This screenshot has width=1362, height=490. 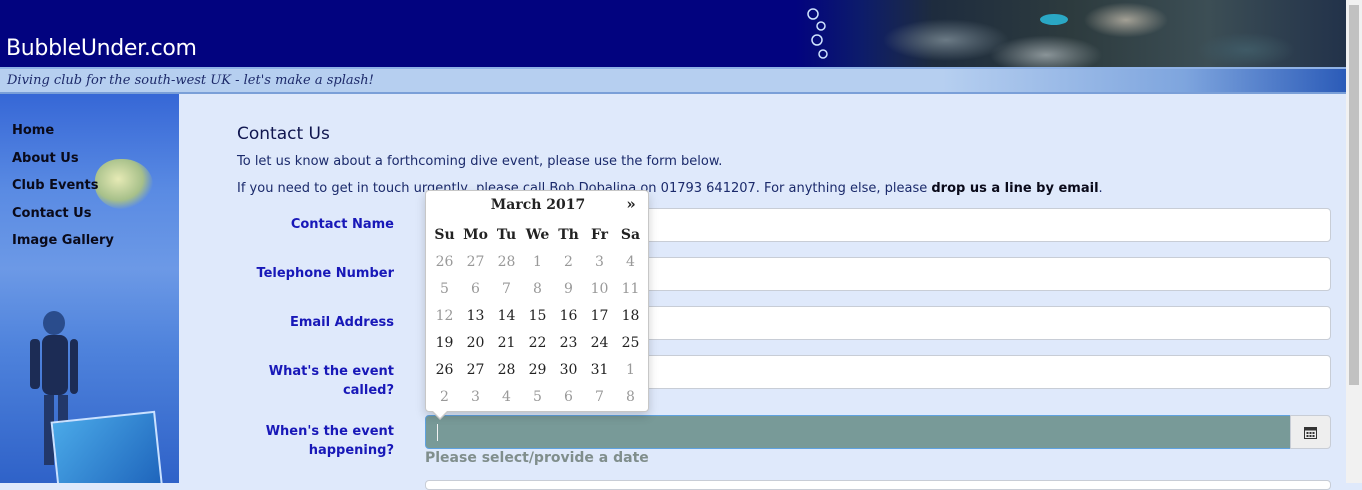 What do you see at coordinates (673, 33) in the screenshot?
I see `site-header: BubbleUnder.com` at bounding box center [673, 33].